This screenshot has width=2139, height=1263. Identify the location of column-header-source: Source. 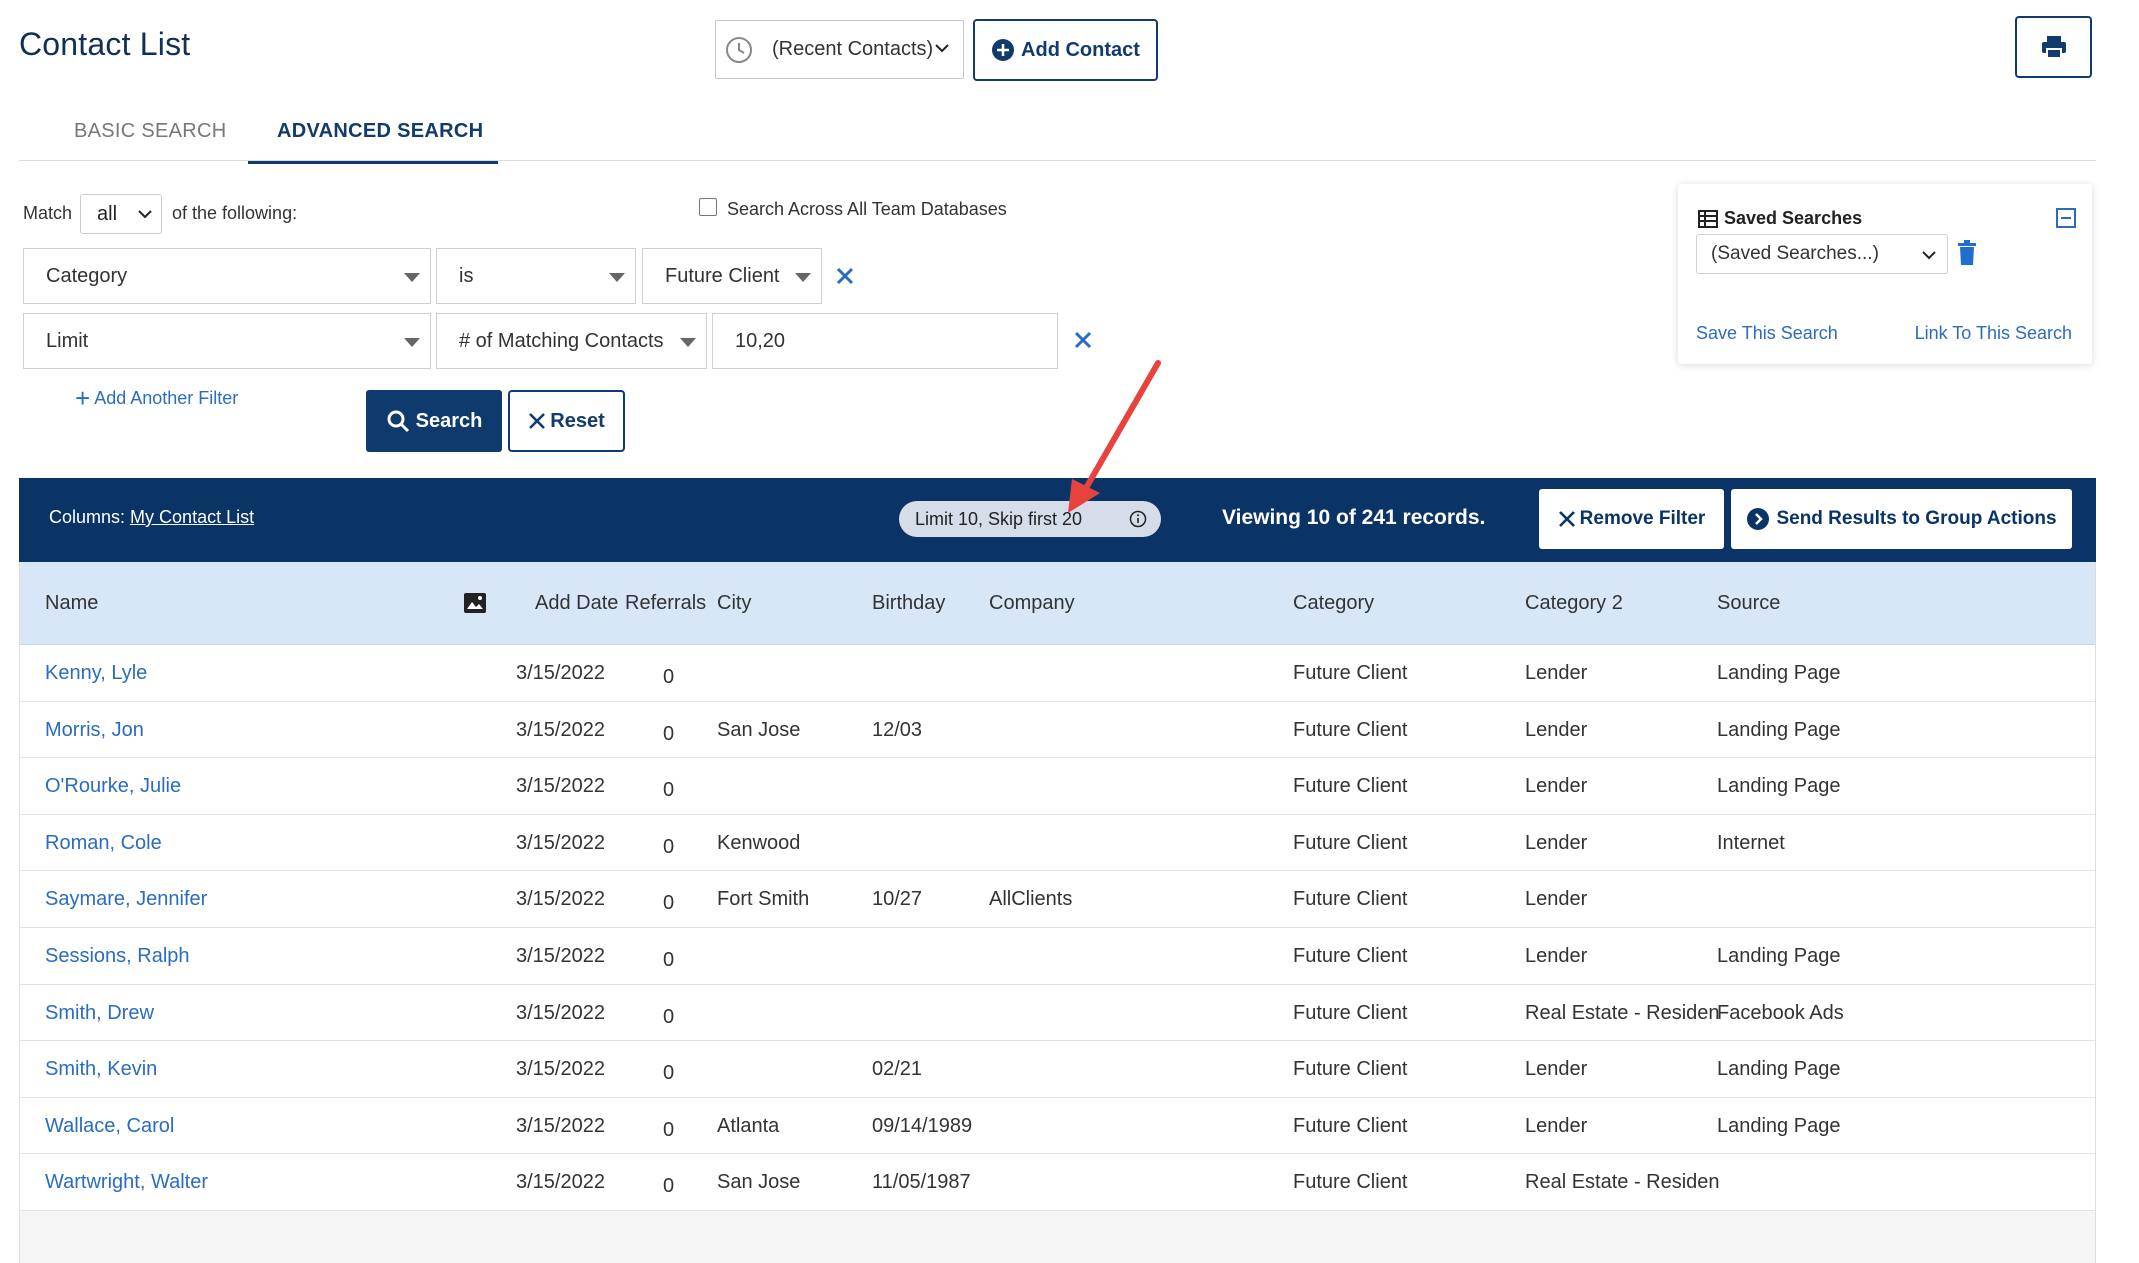
(1748, 603).